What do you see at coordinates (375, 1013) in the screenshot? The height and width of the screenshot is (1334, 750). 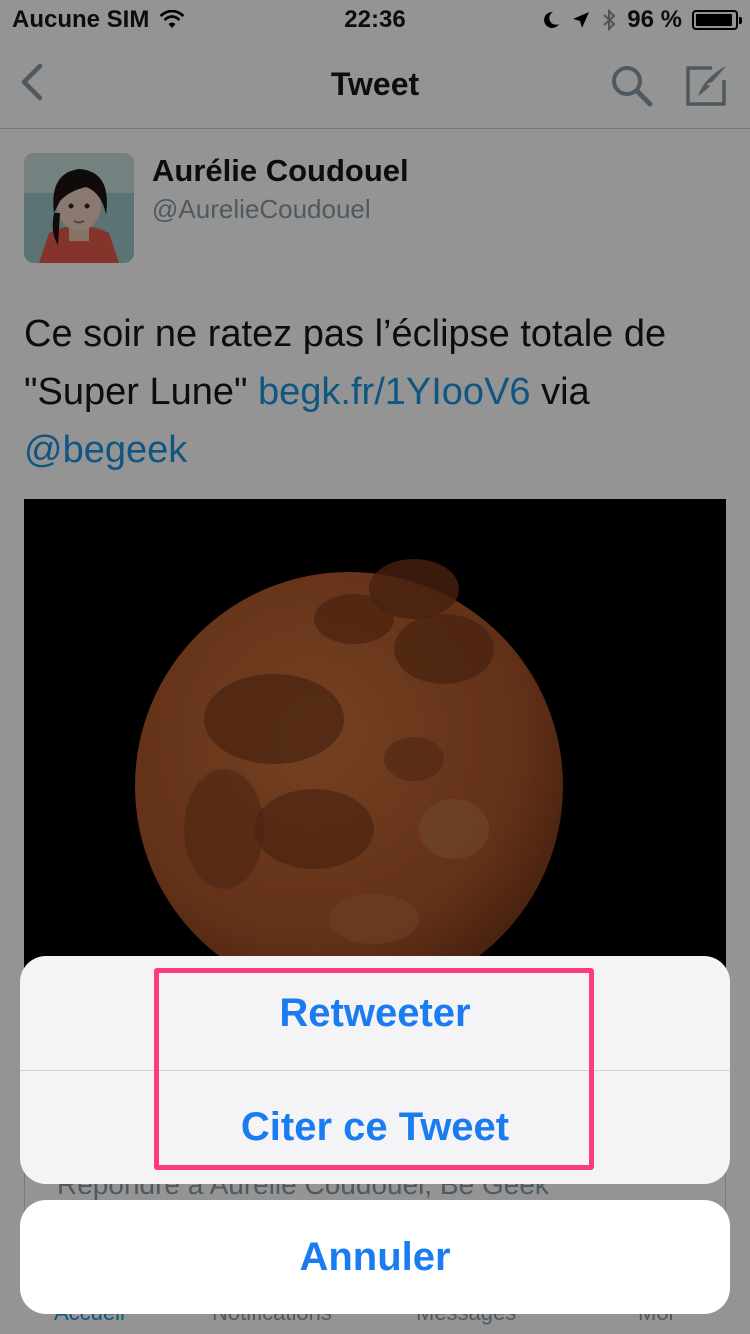 I see `retweet-button: Retweeter` at bounding box center [375, 1013].